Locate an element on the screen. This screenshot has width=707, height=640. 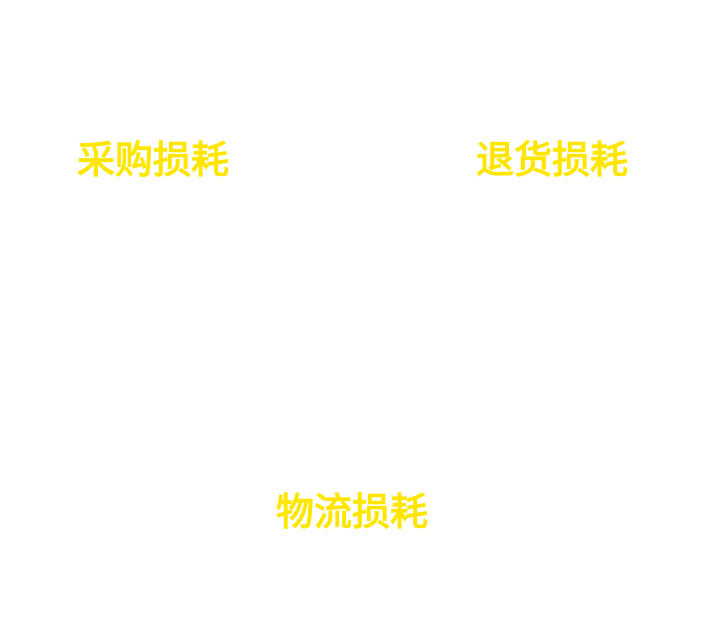
purchase-loss-label: 采购损耗 is located at coordinates (153, 160).